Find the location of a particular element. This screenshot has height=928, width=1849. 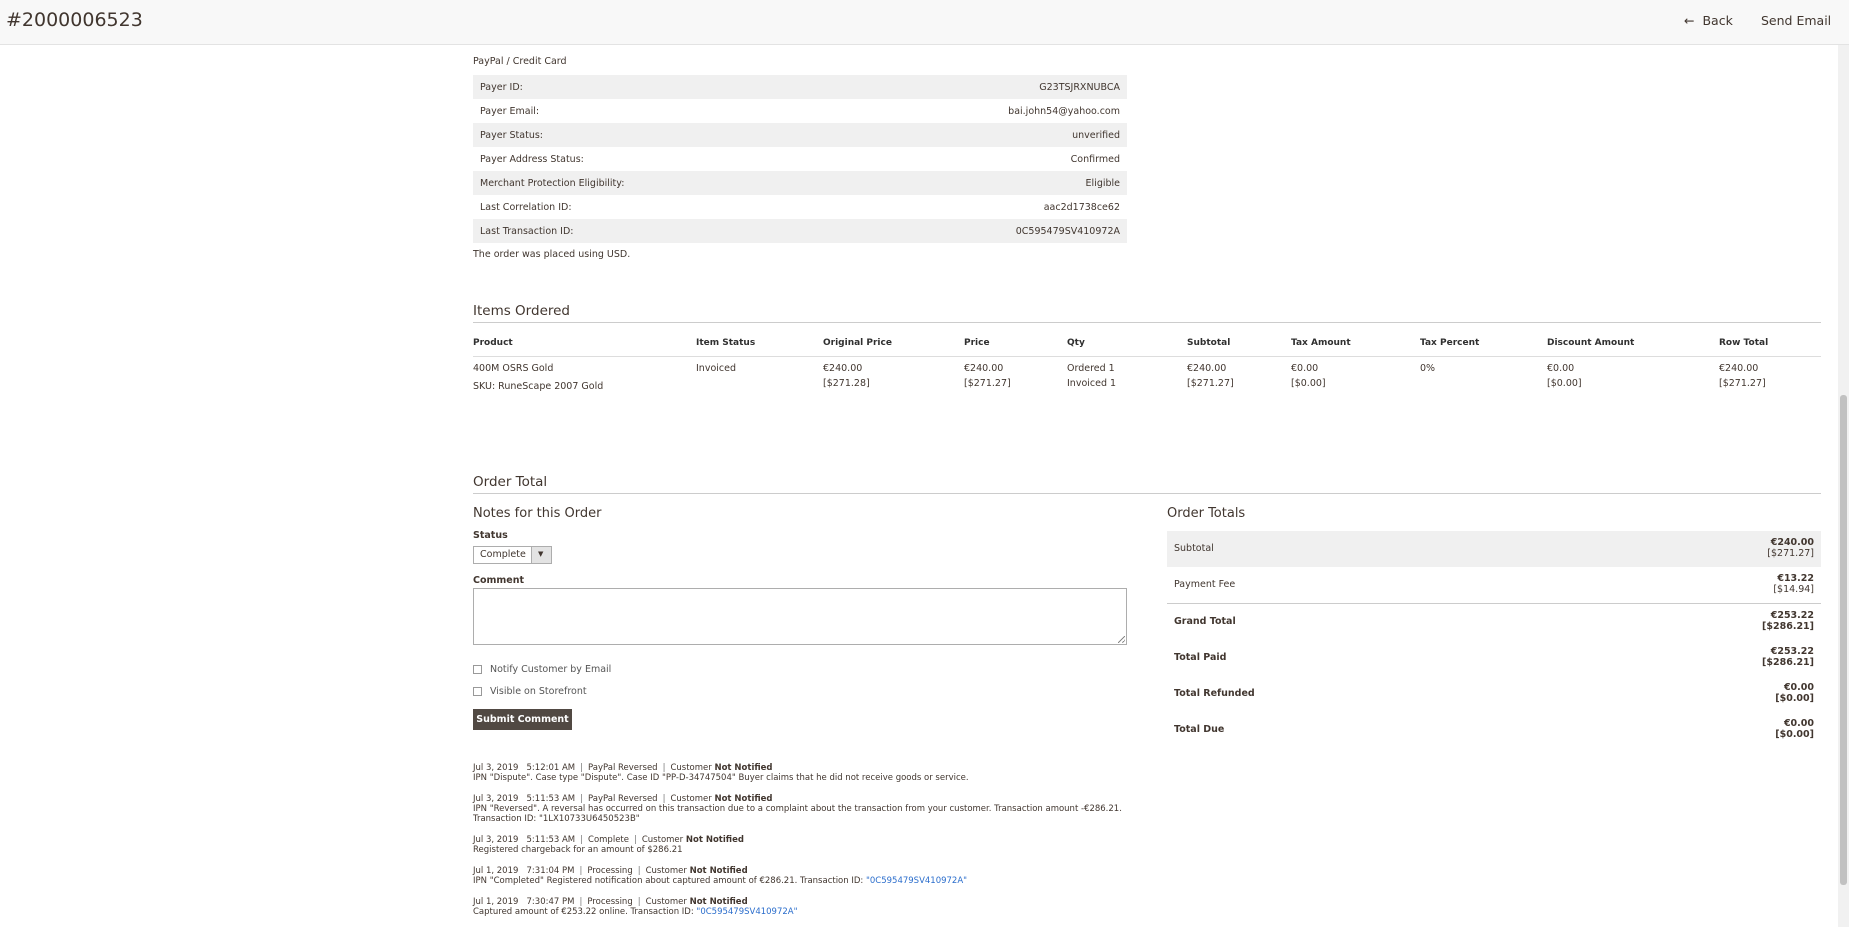

scrollbar-thumb is located at coordinates (1843, 640).